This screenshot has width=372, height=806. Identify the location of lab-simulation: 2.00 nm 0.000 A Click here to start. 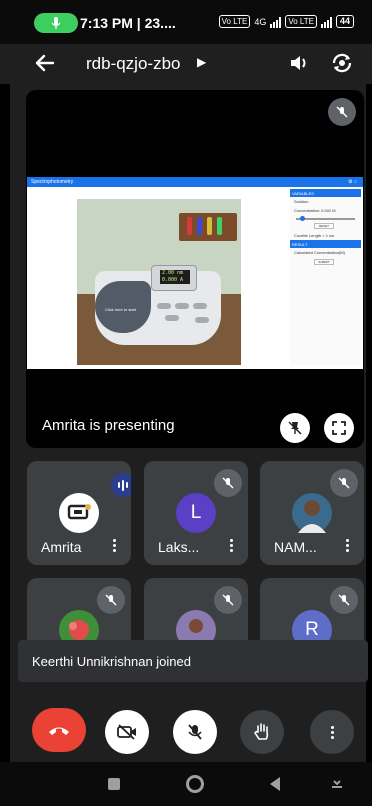
(159, 282).